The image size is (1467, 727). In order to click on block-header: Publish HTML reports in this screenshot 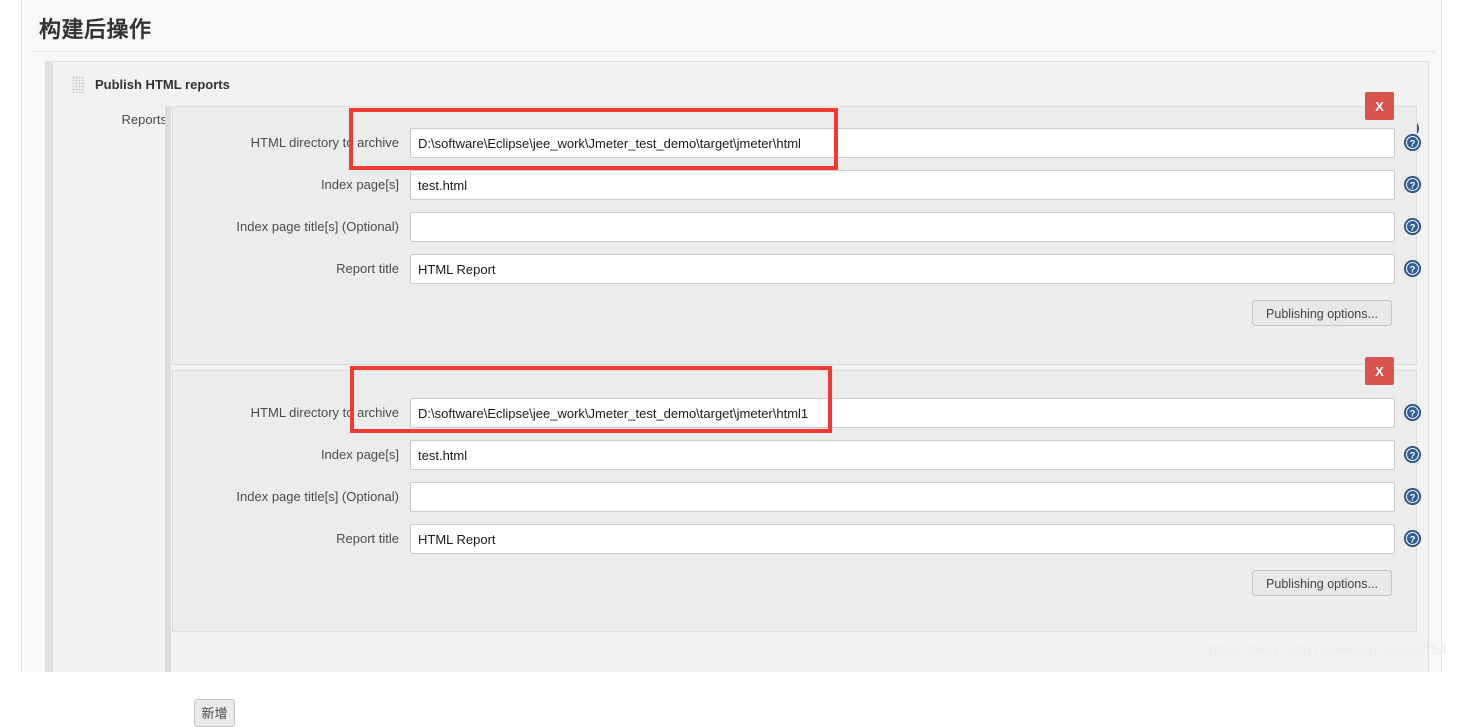, I will do `click(151, 84)`.